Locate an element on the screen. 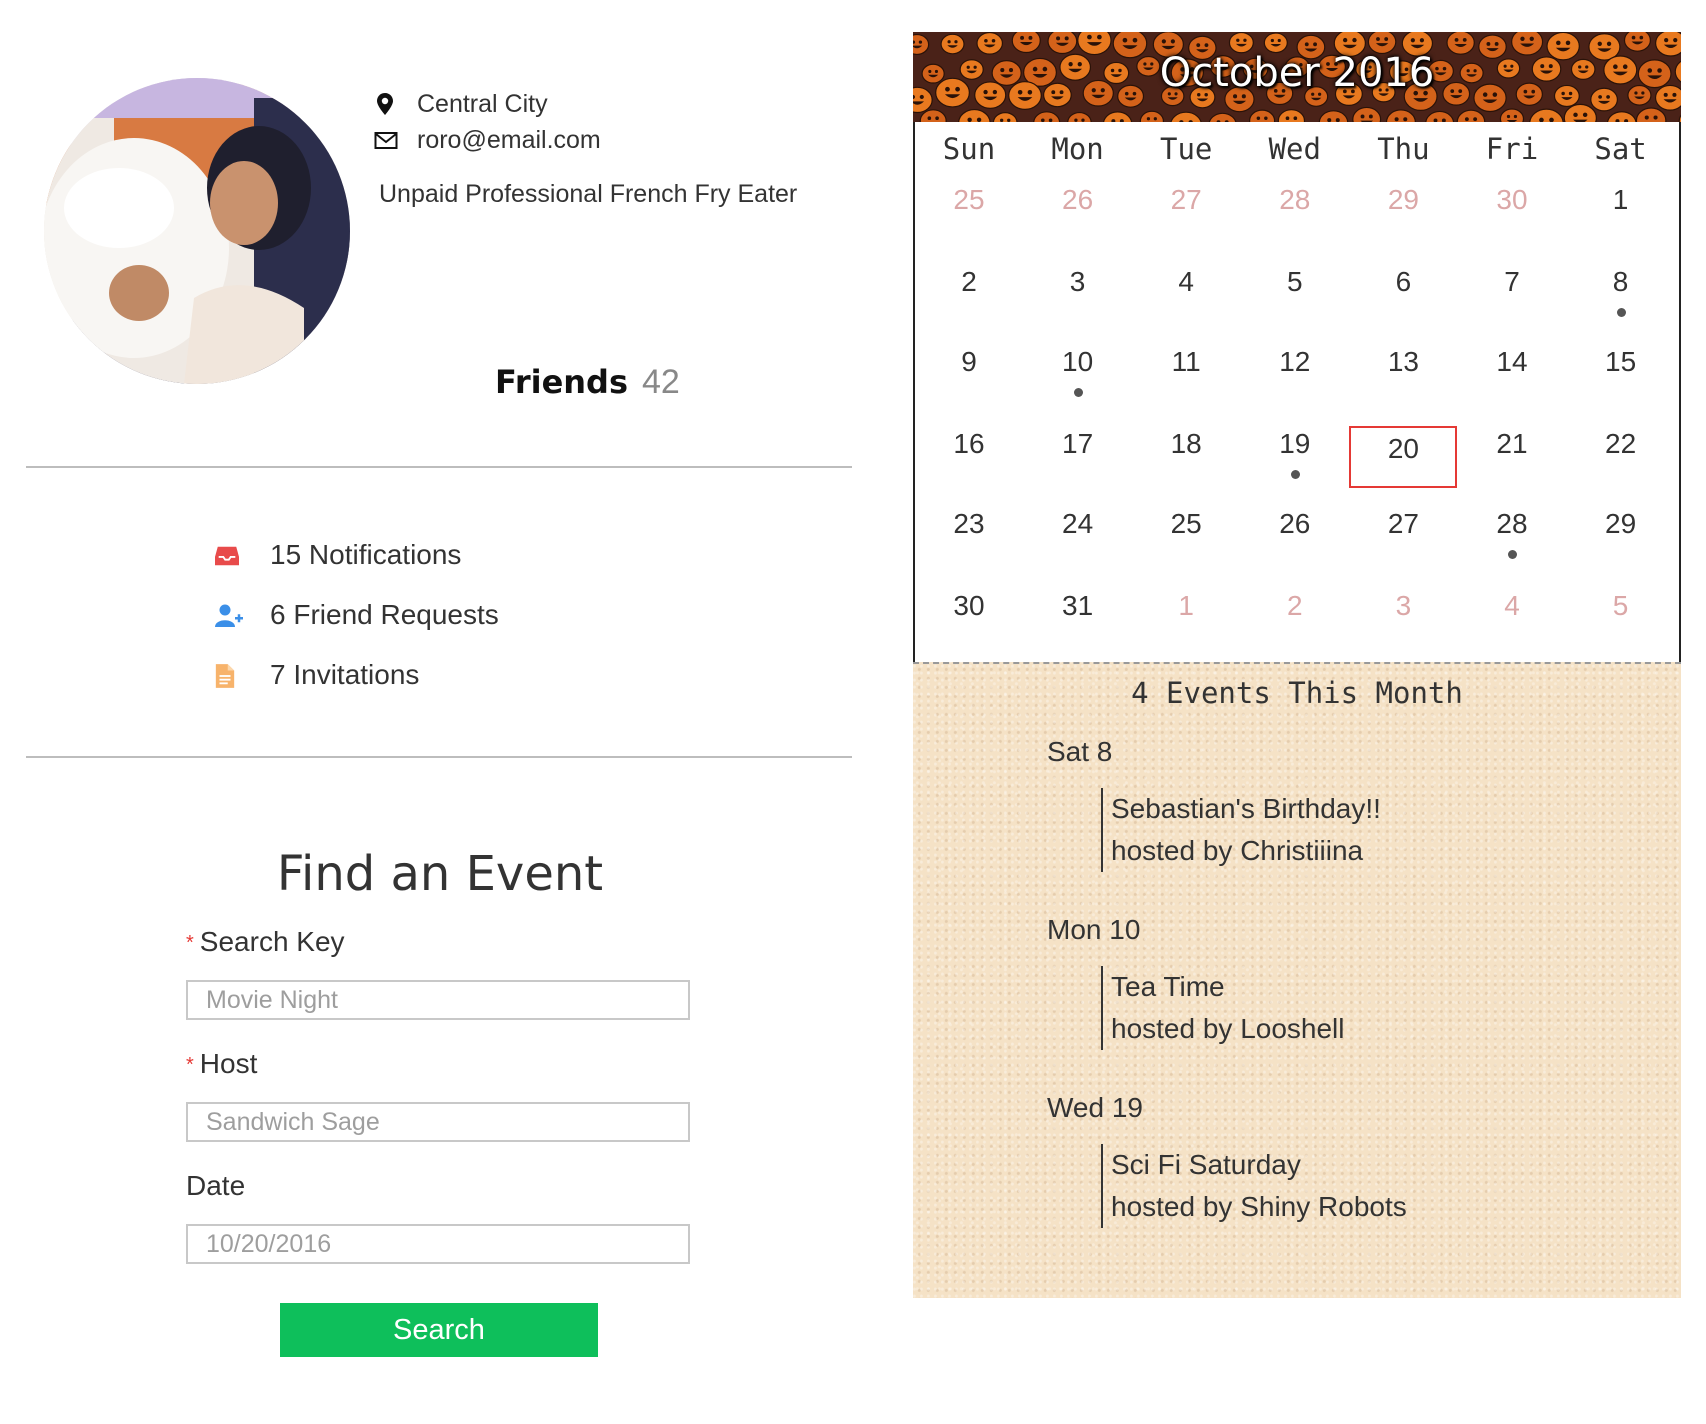  search-key-label: * Search Key is located at coordinates (265, 941).